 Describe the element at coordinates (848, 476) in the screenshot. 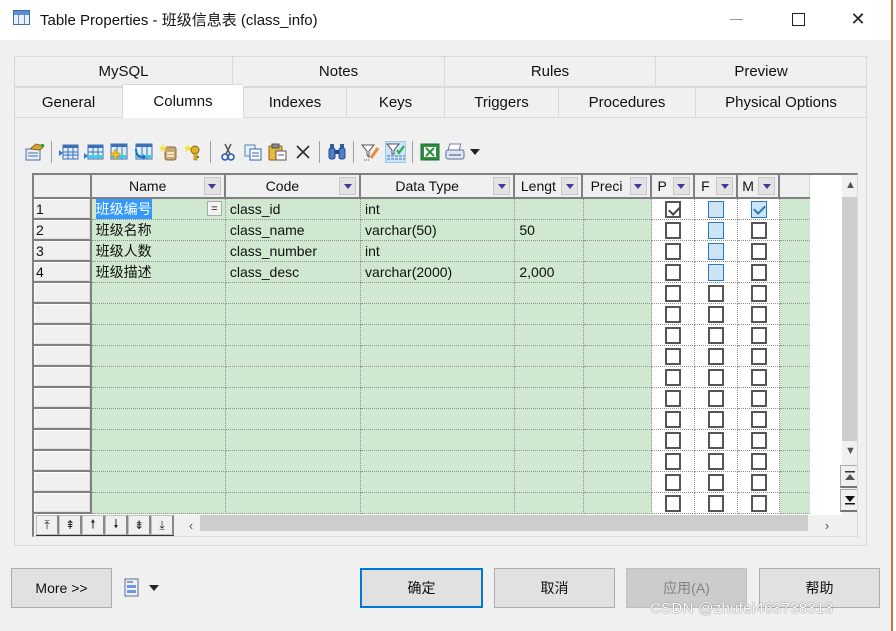

I see `jump-to-top-button` at that location.